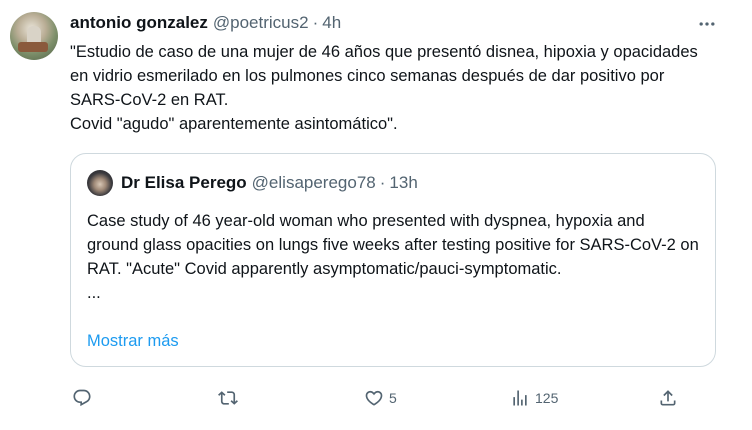 Image resolution: width=752 pixels, height=430 pixels. Describe the element at coordinates (139, 23) in the screenshot. I see `author-name: antonio gonzalez` at that location.